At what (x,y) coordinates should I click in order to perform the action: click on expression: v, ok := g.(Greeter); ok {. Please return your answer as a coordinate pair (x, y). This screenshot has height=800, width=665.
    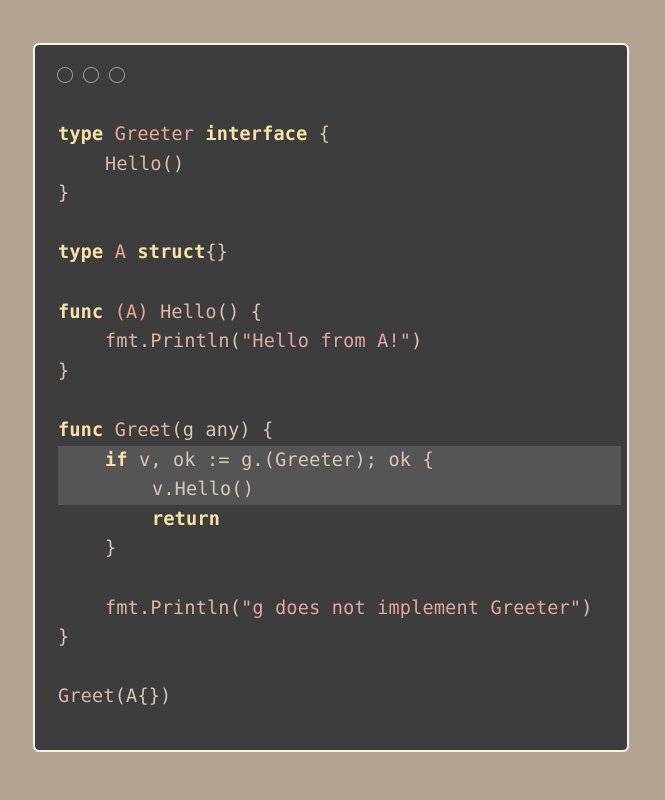
    Looking at the image, I should click on (280, 460).